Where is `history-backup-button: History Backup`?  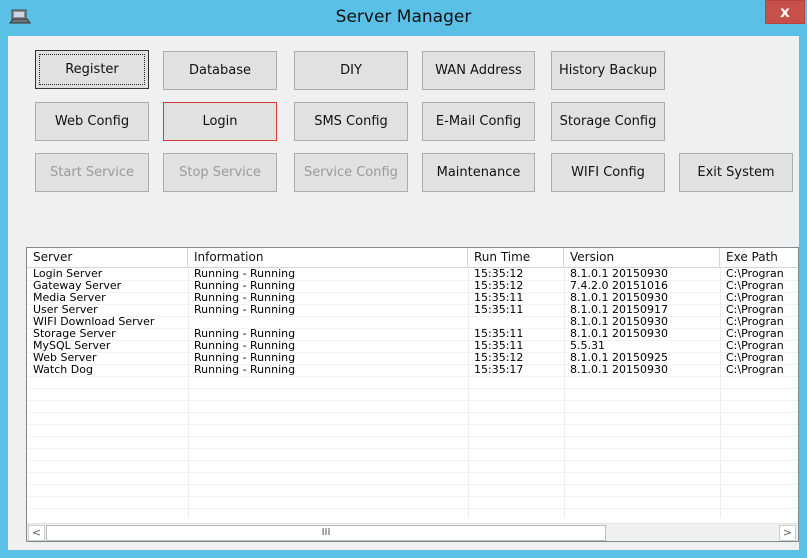
history-backup-button: History Backup is located at coordinates (608, 70).